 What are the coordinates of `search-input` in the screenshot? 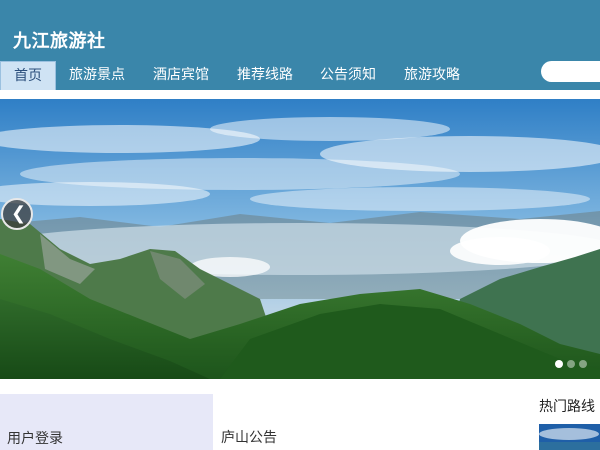 It's located at (570, 71).